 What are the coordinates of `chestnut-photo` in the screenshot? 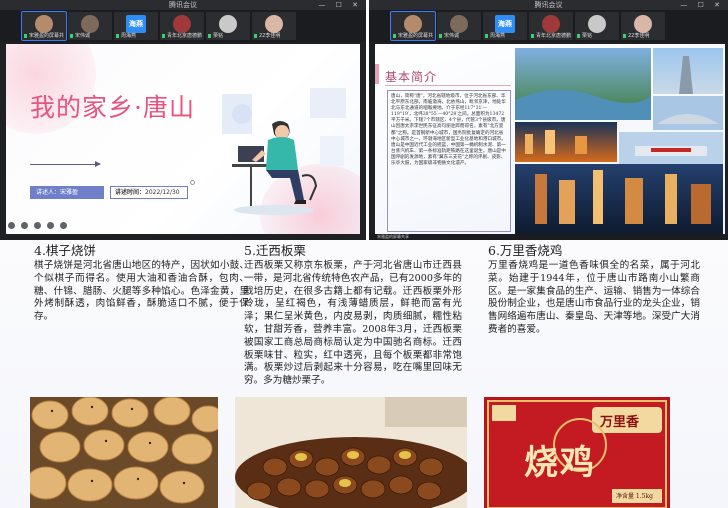 It's located at (351, 452).